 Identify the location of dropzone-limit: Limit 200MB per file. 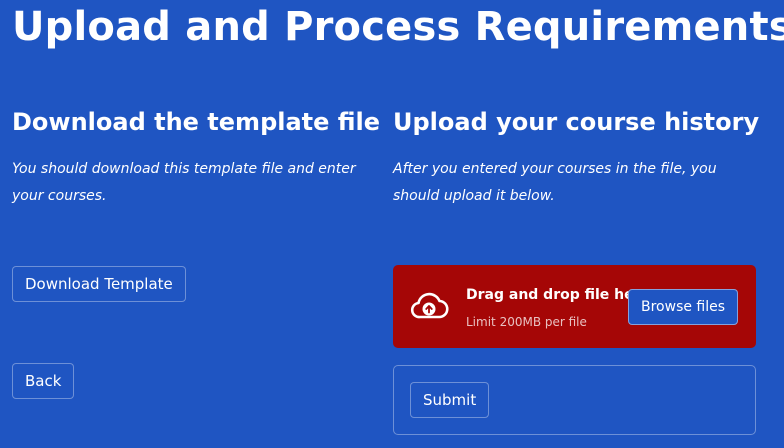
(526, 322).